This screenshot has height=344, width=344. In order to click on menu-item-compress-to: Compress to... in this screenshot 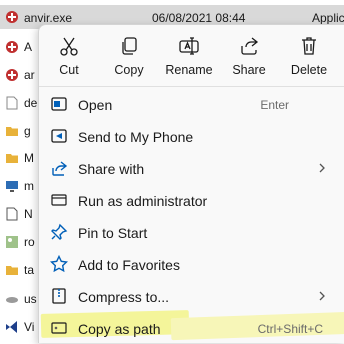, I will do `click(191, 296)`.